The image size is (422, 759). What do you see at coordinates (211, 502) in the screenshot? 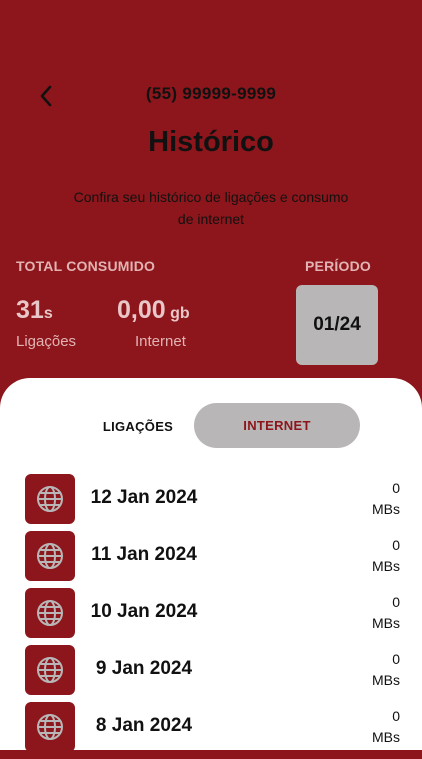
I see `list-item: 12 Jan 2024 0 MBs` at bounding box center [211, 502].